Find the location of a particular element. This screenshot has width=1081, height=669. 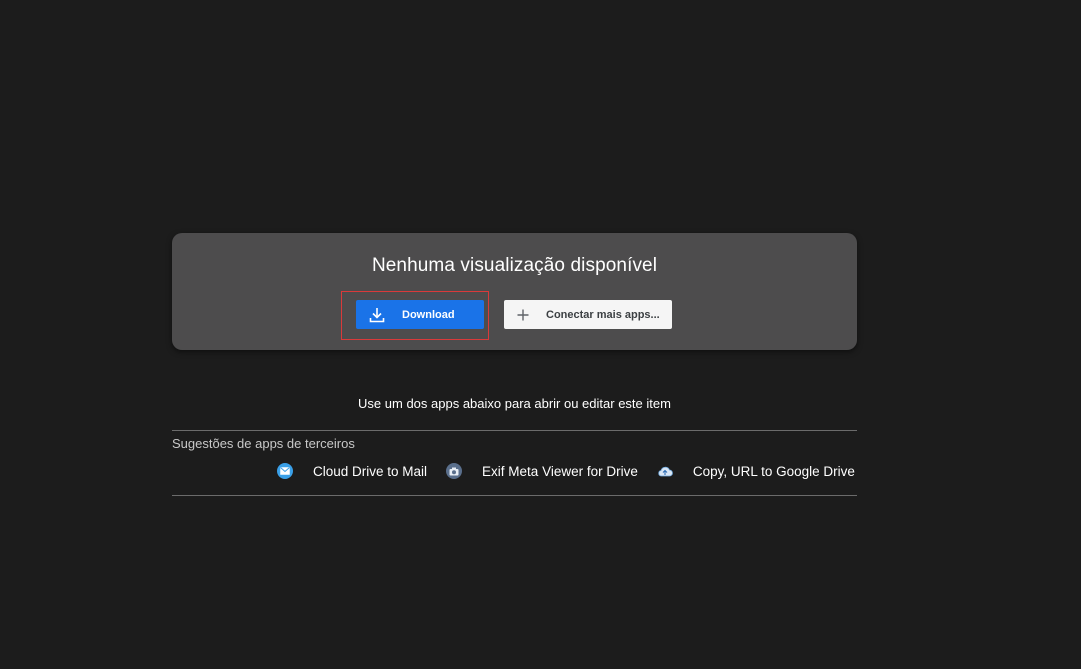

app-exif-meta-viewer: Exif Meta Viewer for Drive is located at coordinates (542, 471).